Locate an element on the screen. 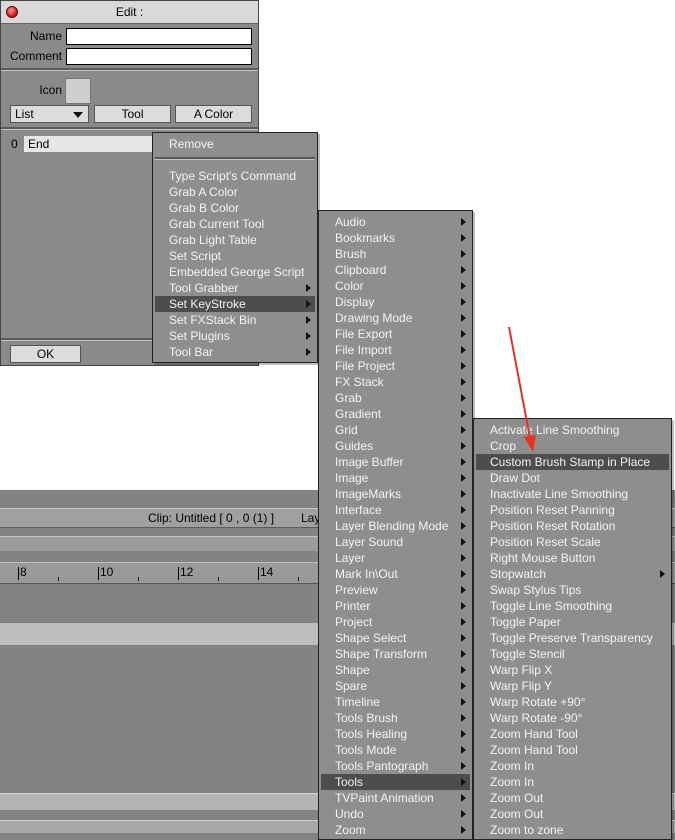  menu-item: Grab is located at coordinates (395, 398).